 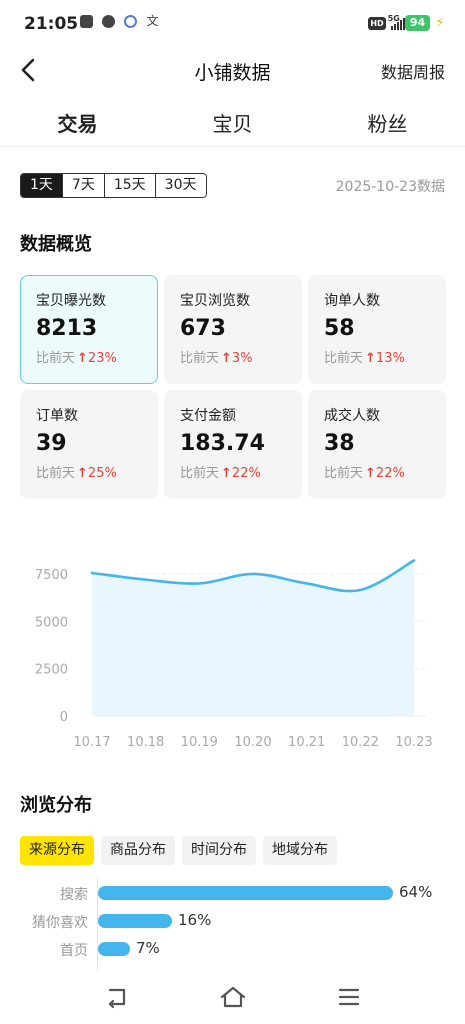 What do you see at coordinates (203, 328) in the screenshot?
I see `metric-value: 673` at bounding box center [203, 328].